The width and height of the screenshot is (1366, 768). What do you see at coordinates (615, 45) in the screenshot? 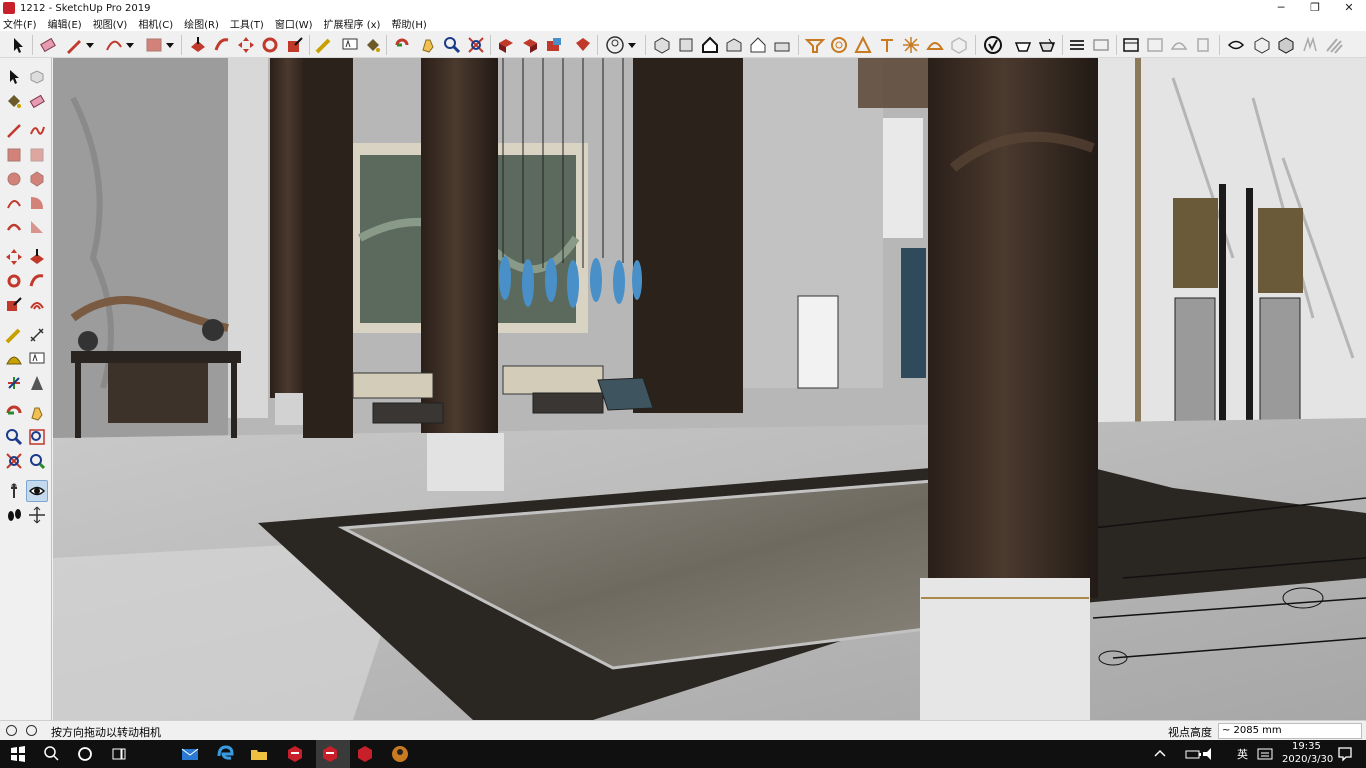
I see `account-icon` at bounding box center [615, 45].